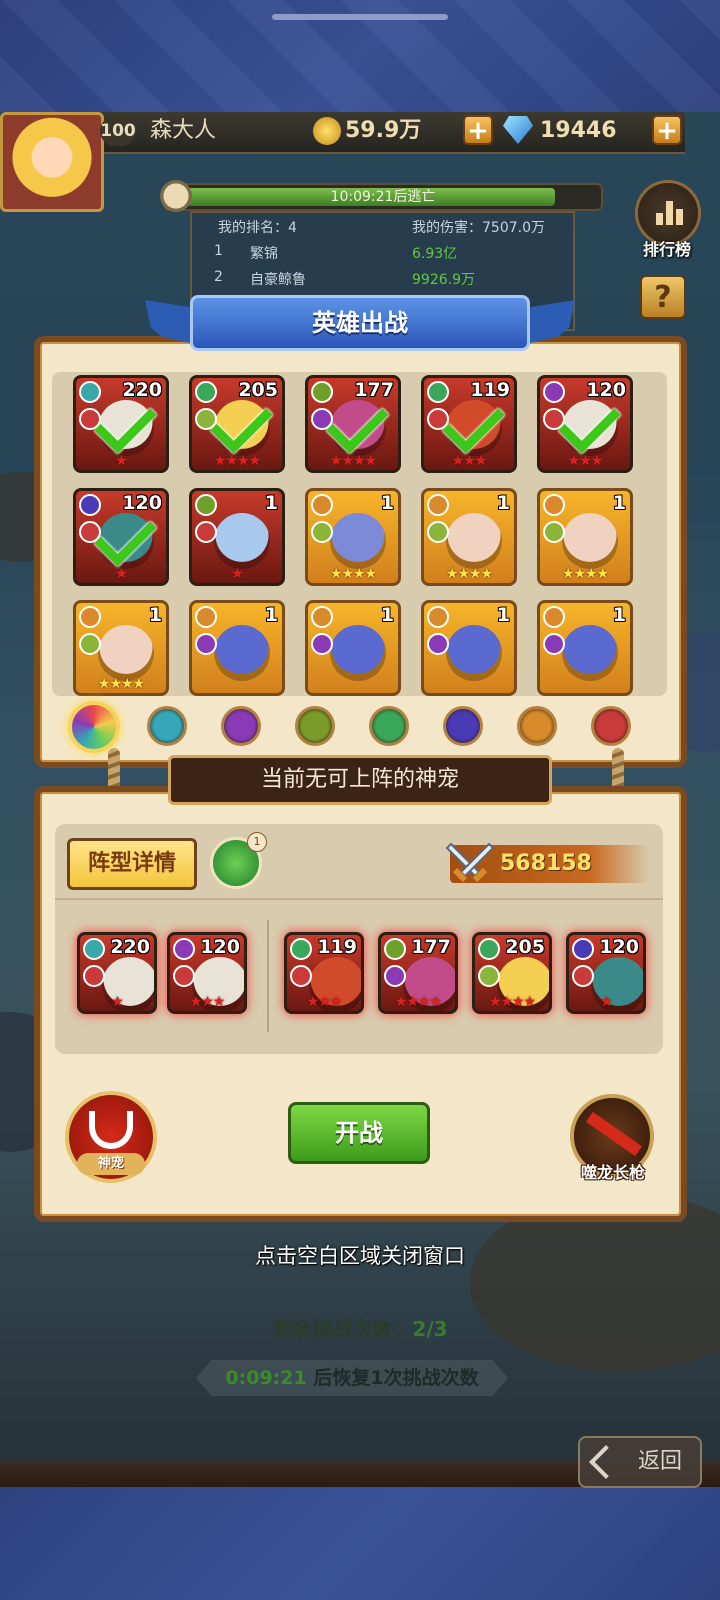  Describe the element at coordinates (360, 323) in the screenshot. I see `panel-title: 英雄出战` at that location.